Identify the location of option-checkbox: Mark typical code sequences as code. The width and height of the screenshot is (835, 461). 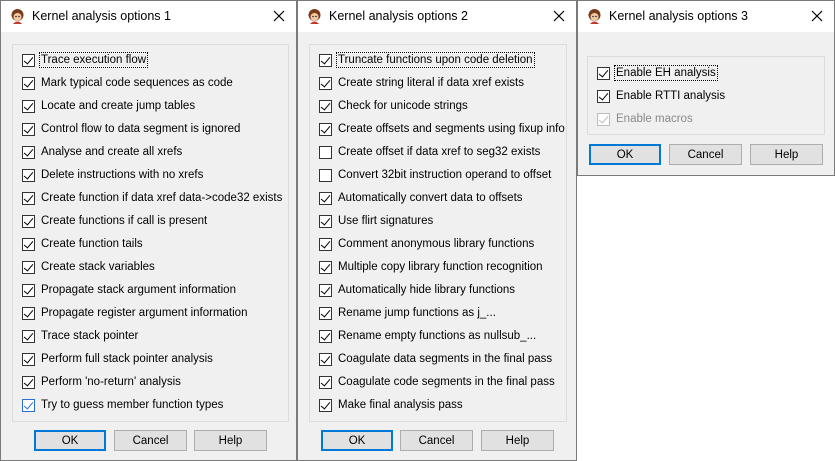
(128, 83).